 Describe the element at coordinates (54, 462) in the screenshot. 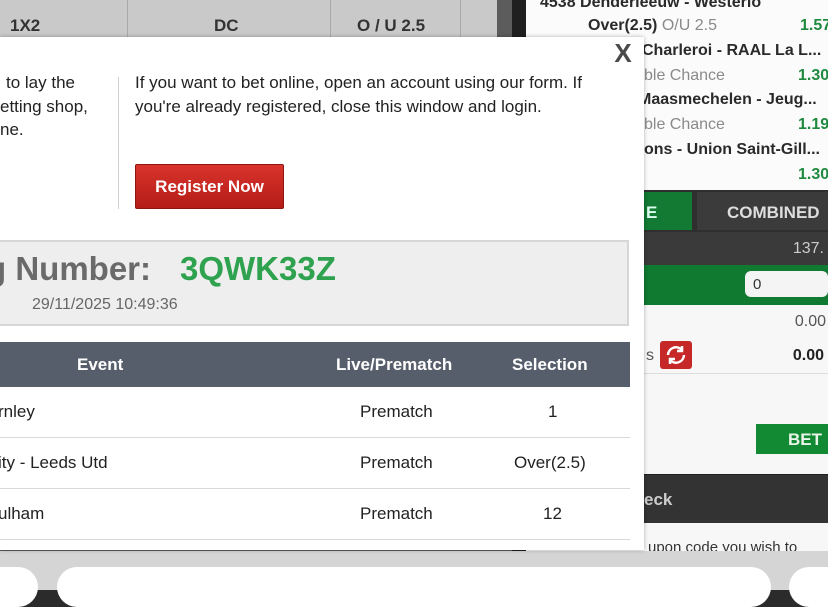

I see `row-event: ity - Leeds Utd` at that location.